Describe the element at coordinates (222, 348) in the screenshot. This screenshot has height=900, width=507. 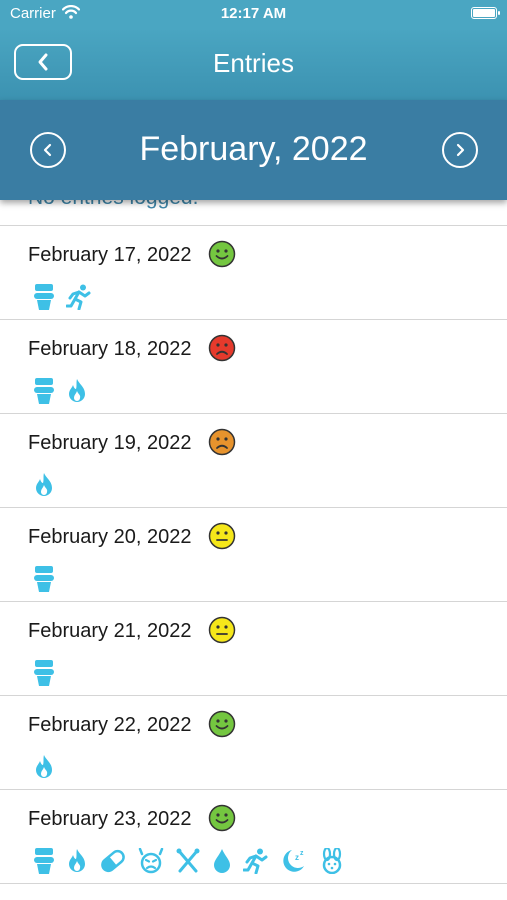
I see `mood-sad-icon` at that location.